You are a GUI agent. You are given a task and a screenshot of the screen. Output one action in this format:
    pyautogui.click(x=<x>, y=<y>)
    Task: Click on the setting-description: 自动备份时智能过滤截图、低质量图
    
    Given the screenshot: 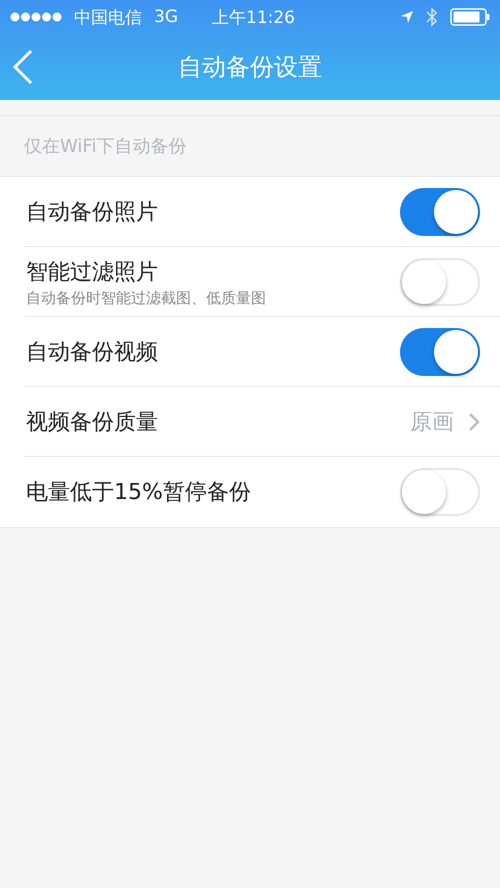 What is the action you would take?
    pyautogui.click(x=146, y=298)
    